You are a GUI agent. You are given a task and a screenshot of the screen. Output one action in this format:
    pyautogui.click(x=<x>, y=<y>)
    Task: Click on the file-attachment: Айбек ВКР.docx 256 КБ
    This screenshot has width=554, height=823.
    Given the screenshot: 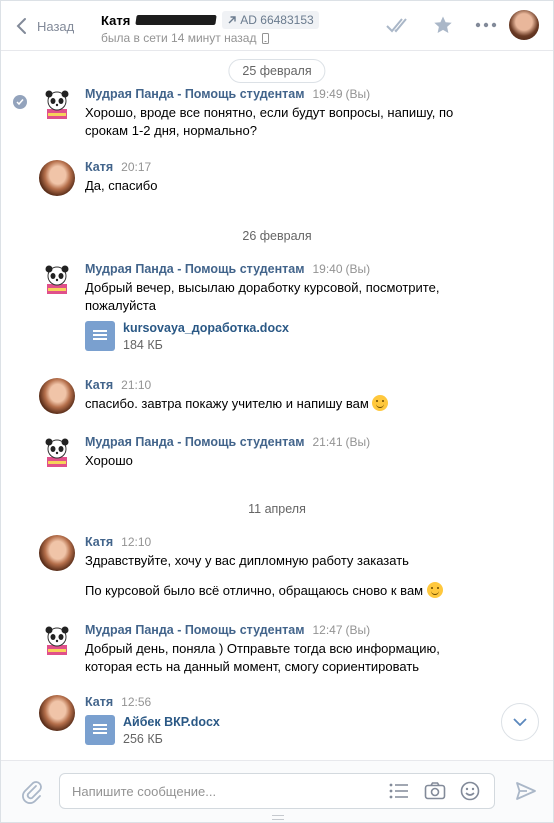 What is the action you would take?
    pyautogui.click(x=152, y=730)
    